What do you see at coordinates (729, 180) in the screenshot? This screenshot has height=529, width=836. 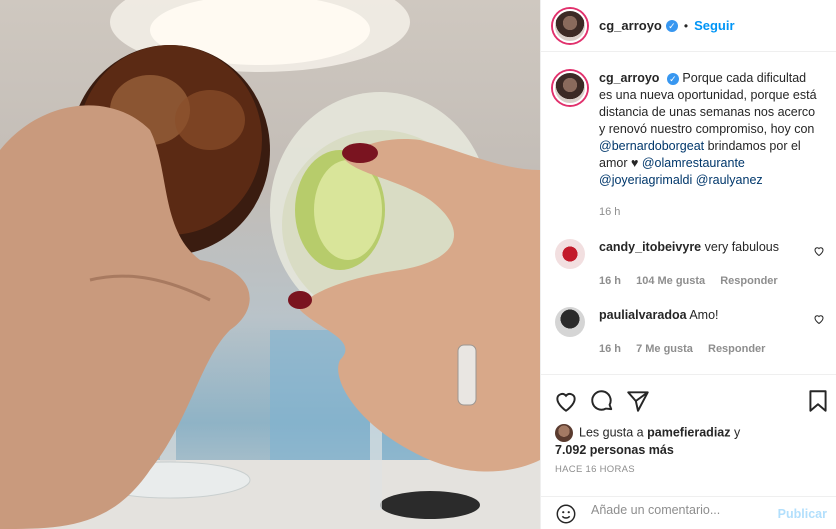 I see `mention-link: @raulyanez` at bounding box center [729, 180].